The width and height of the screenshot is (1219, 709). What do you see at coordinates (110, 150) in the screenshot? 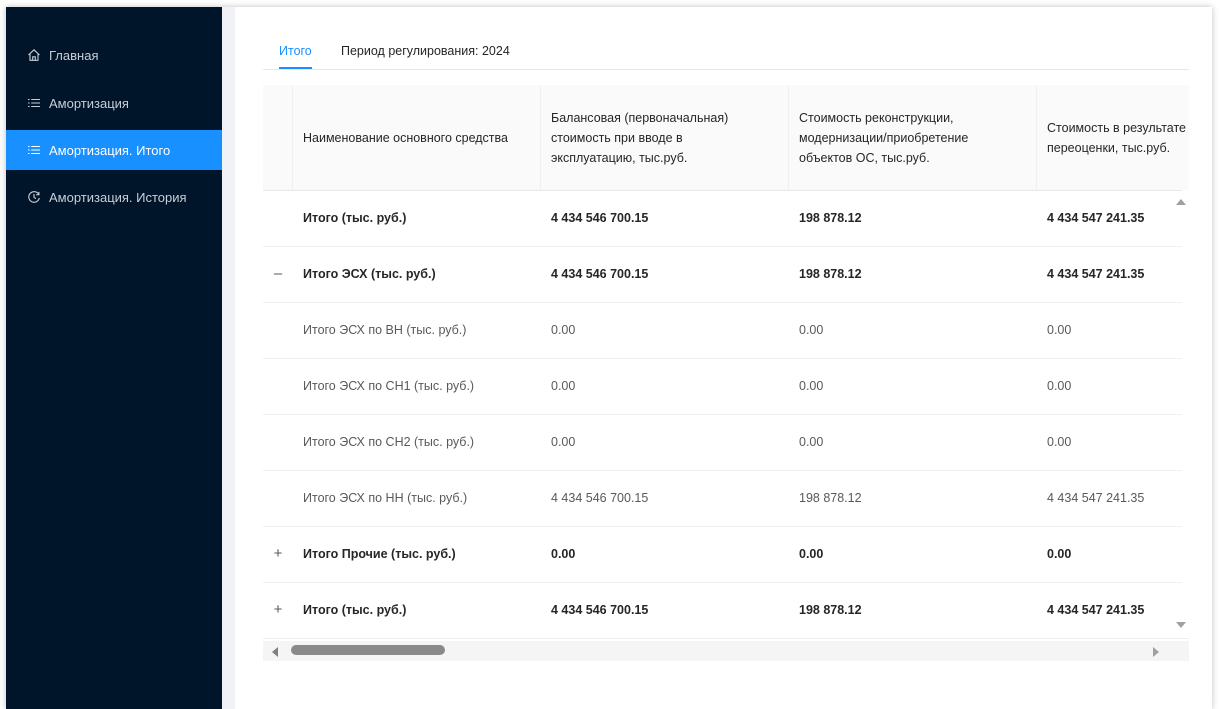
I see `sidebar-item-label: Амортизация. Итого` at bounding box center [110, 150].